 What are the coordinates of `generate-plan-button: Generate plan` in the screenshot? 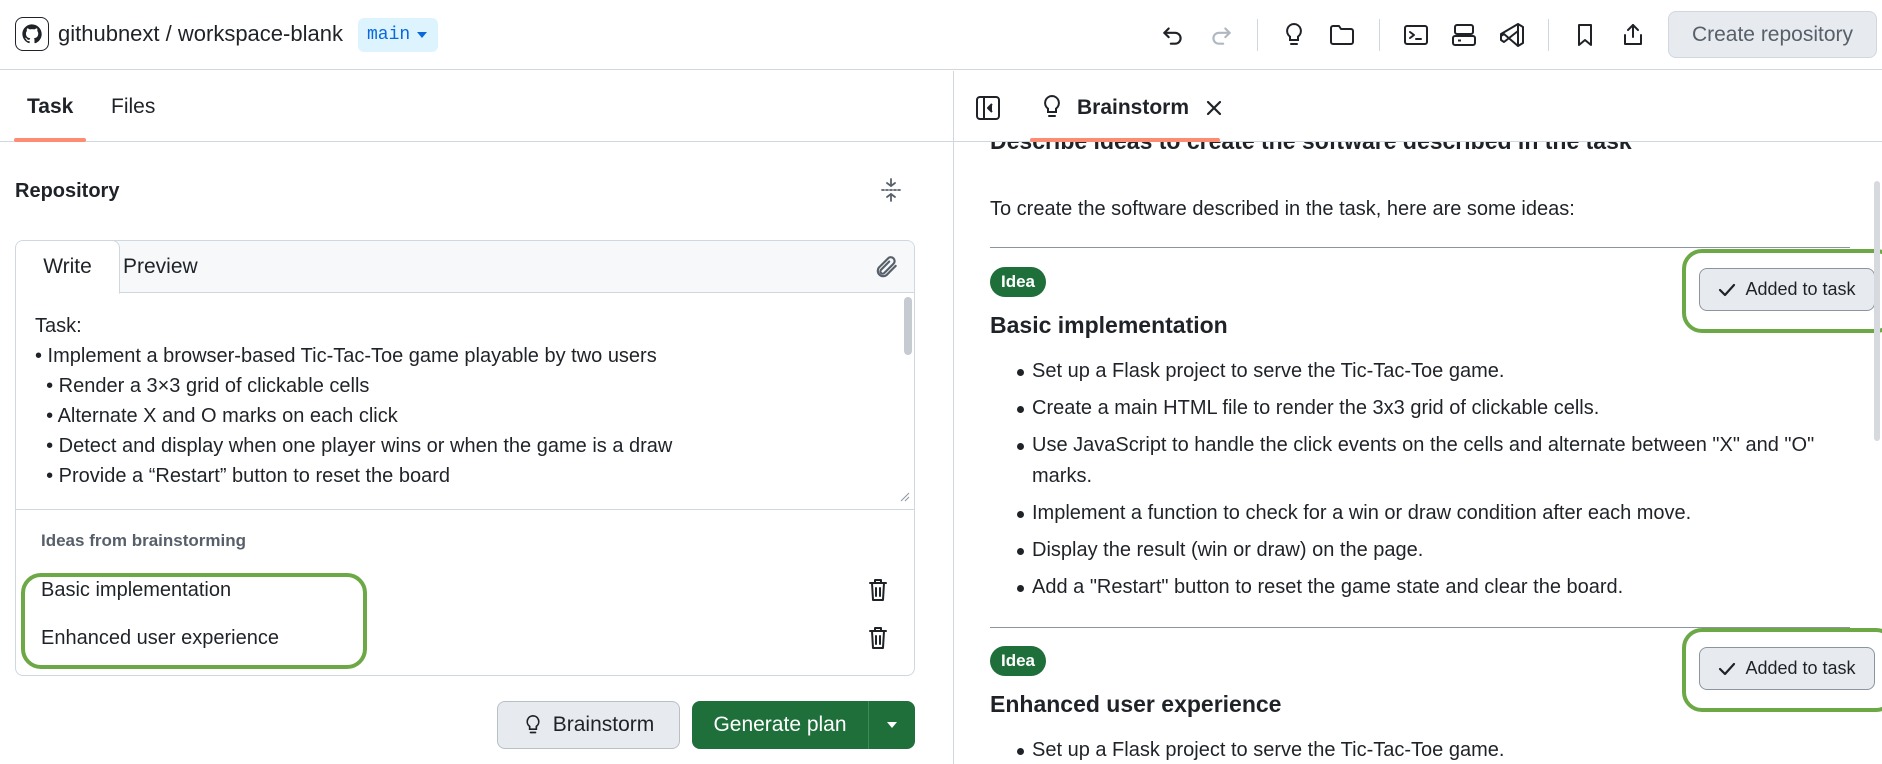 It's located at (803, 725).